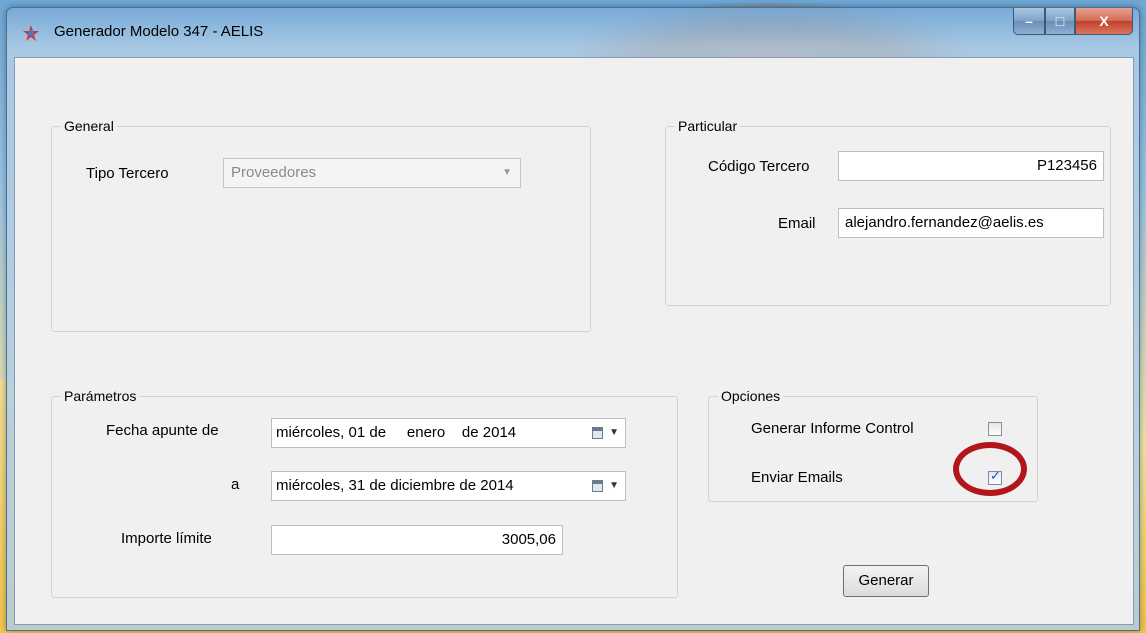  I want to click on maximize-button: □, so click(1060, 21).